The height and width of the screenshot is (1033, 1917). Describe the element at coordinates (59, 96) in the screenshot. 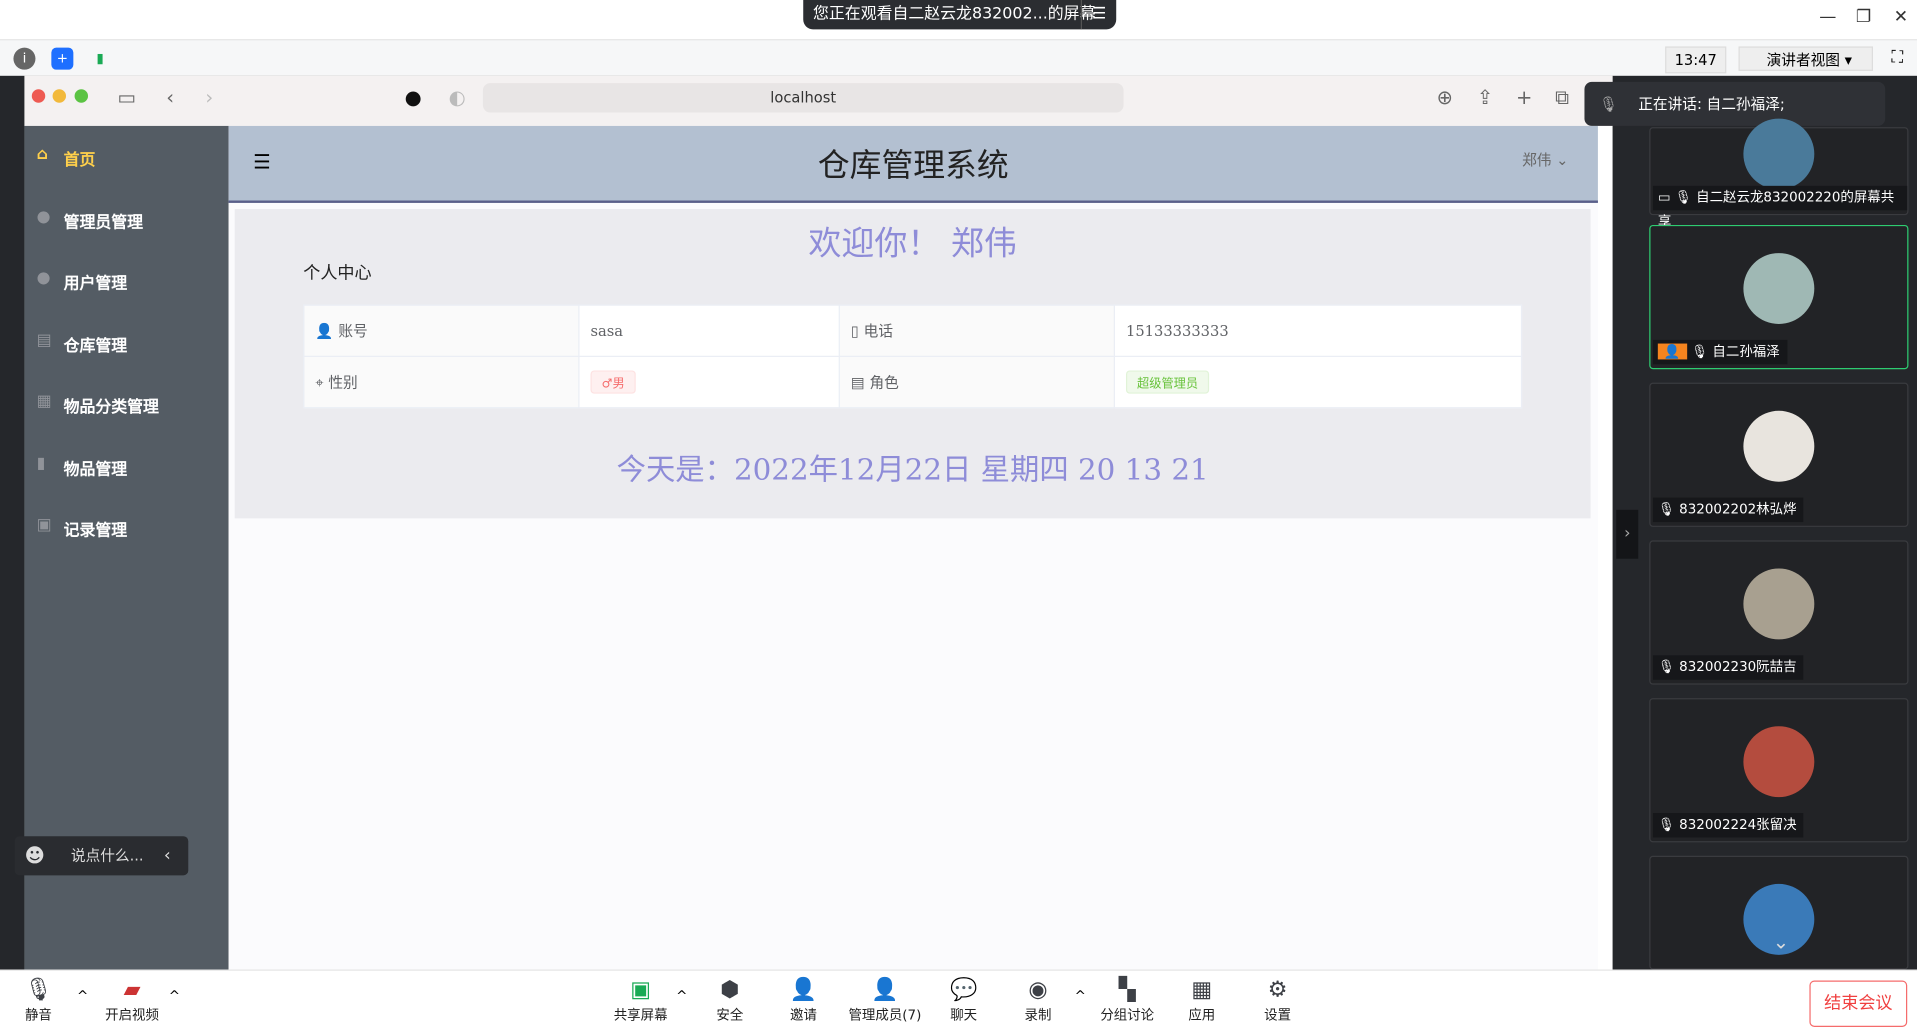

I see `minimize-dot` at that location.